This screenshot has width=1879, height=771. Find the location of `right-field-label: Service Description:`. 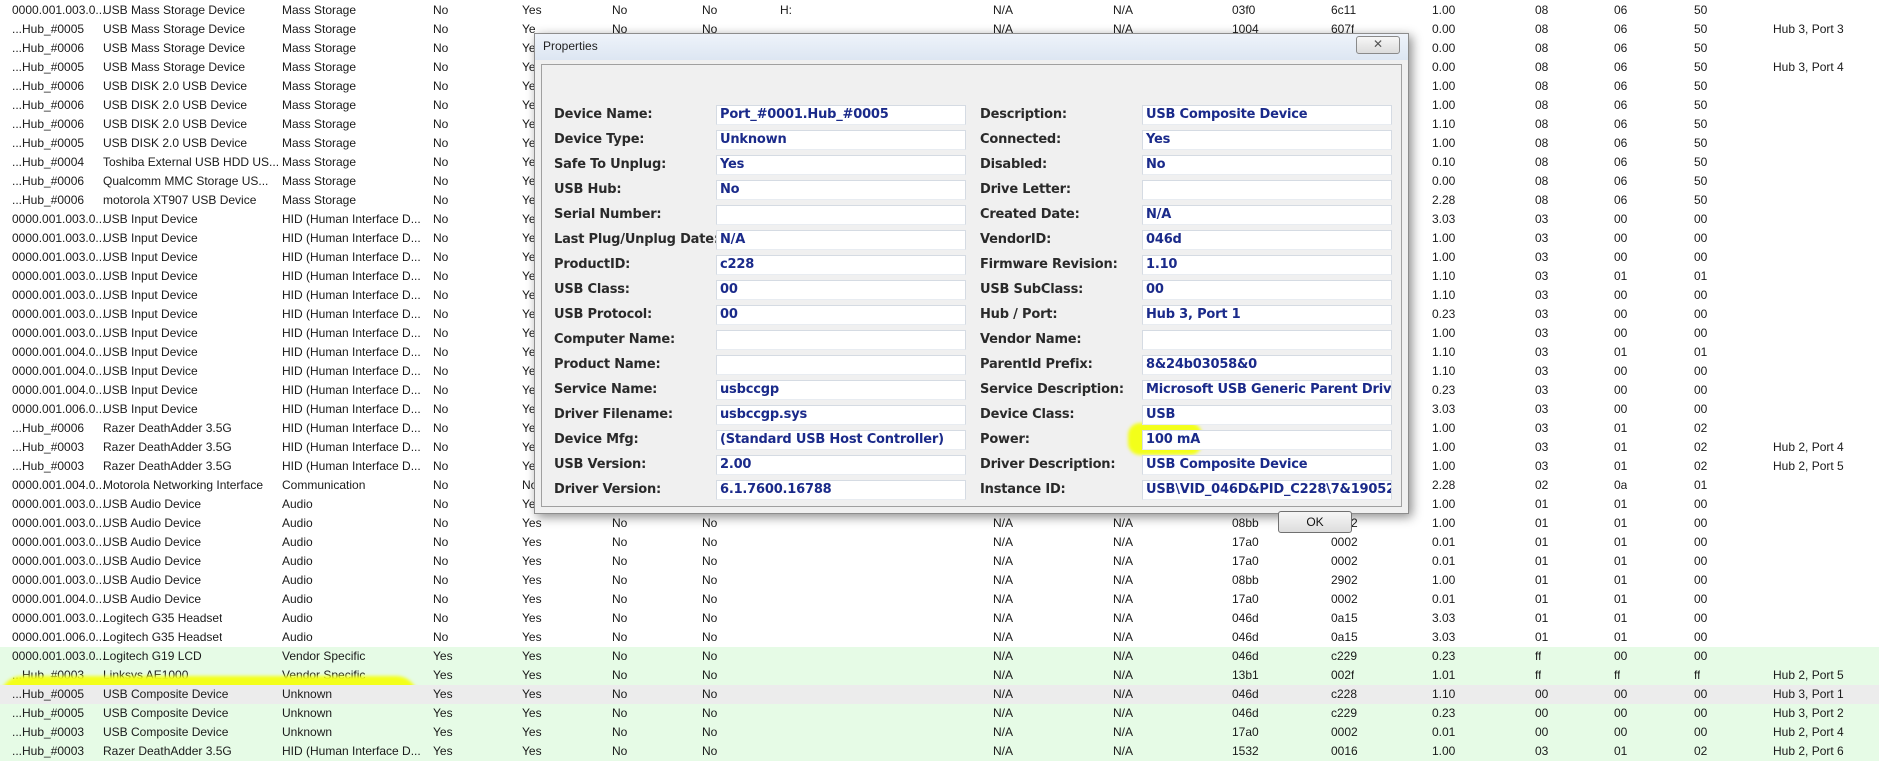

right-field-label: Service Description: is located at coordinates (1052, 389).